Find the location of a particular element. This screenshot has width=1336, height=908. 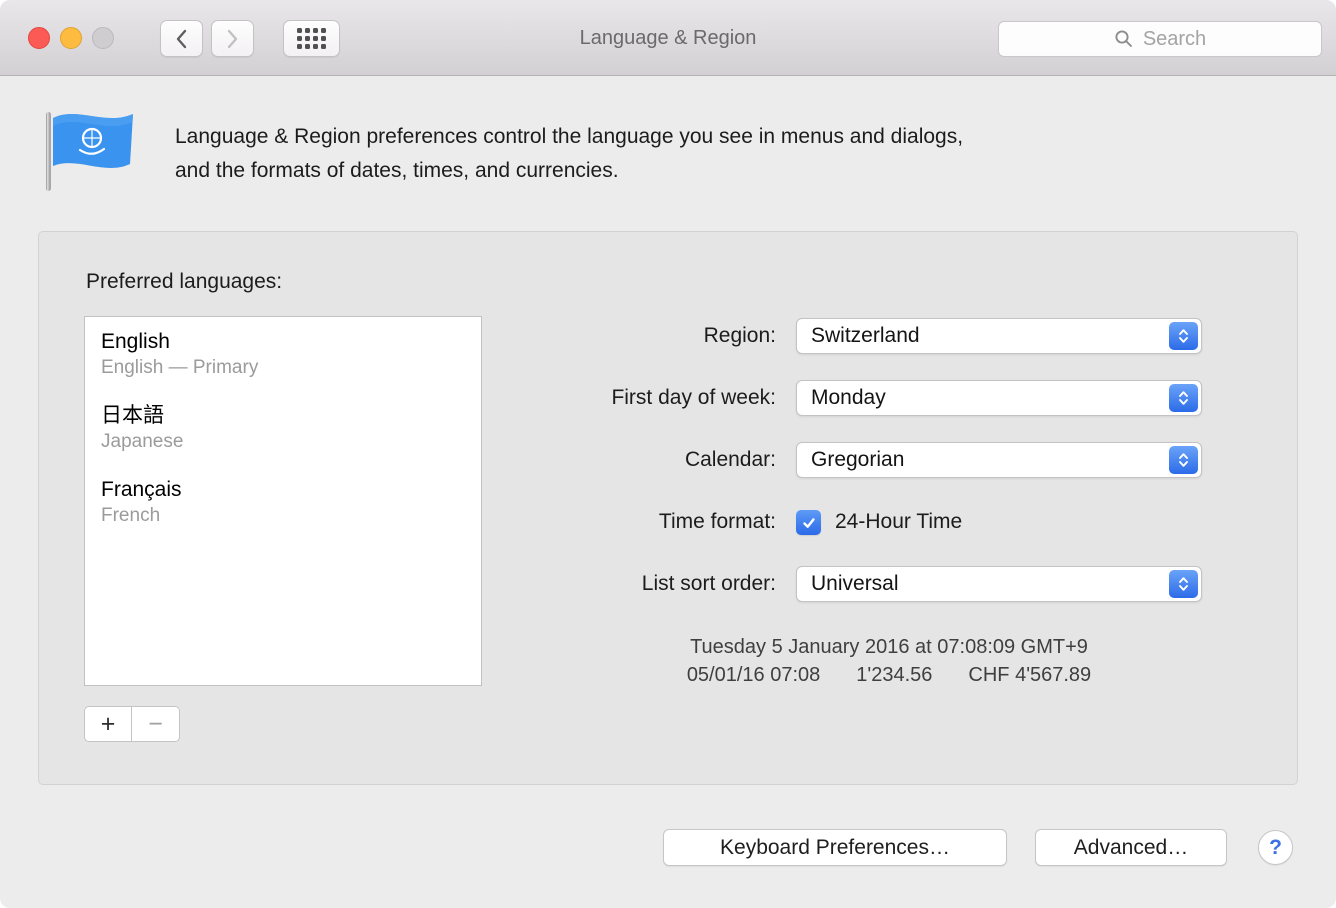

list-controls: + − is located at coordinates (132, 724).